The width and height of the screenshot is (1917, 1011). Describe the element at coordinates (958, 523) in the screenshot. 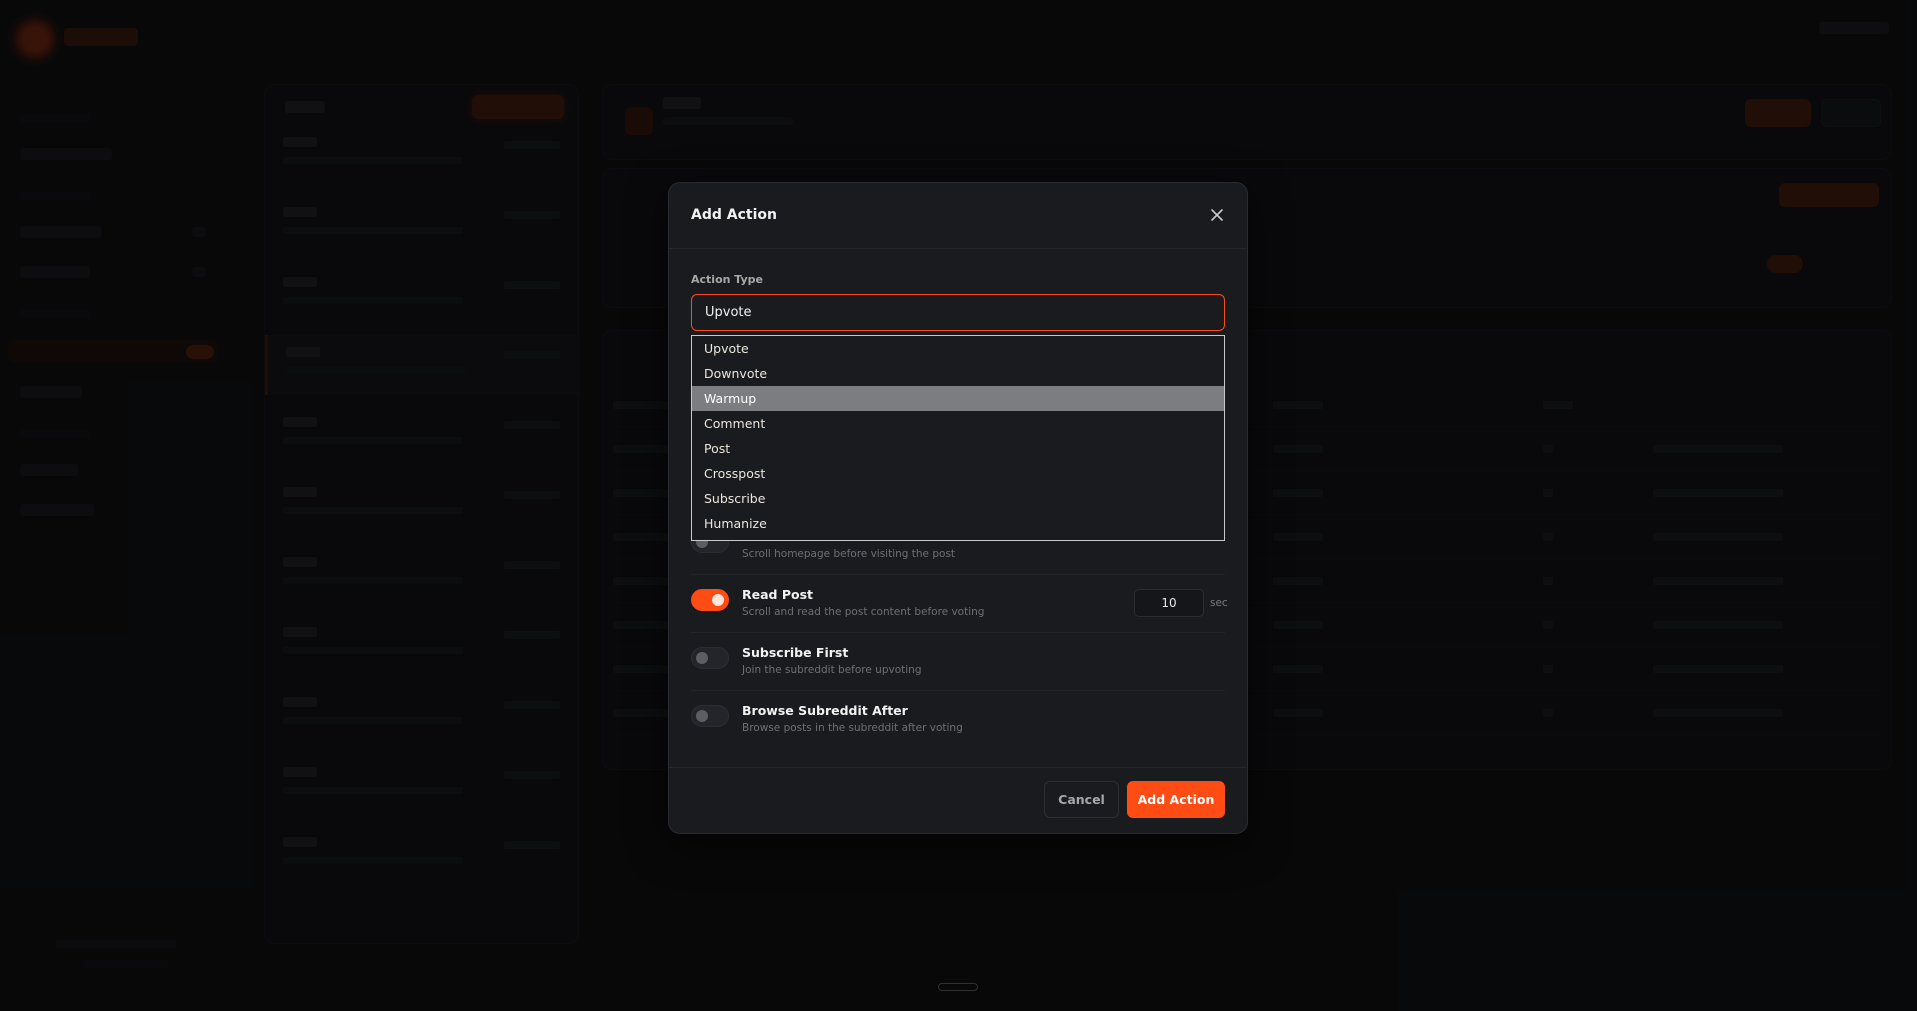

I see `option-humanize: Humanize` at that location.